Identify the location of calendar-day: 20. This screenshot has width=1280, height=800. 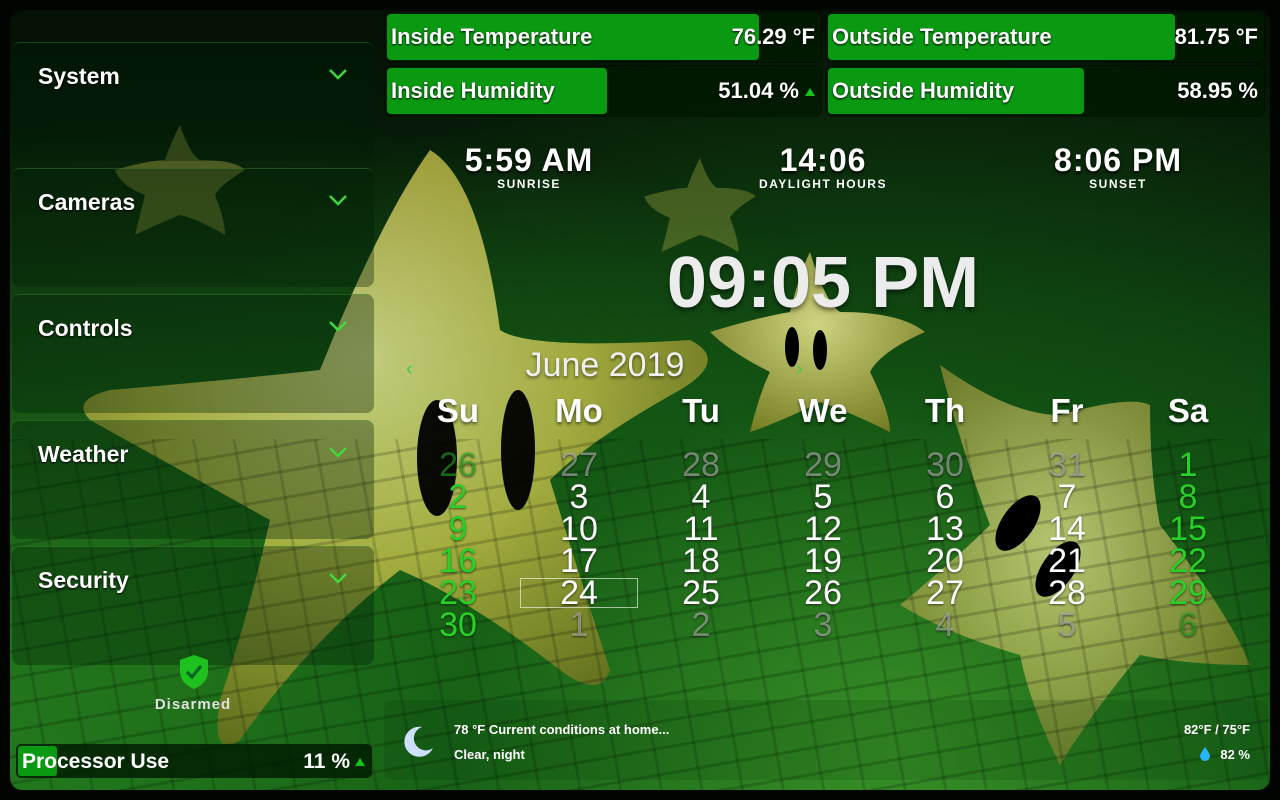
(945, 561).